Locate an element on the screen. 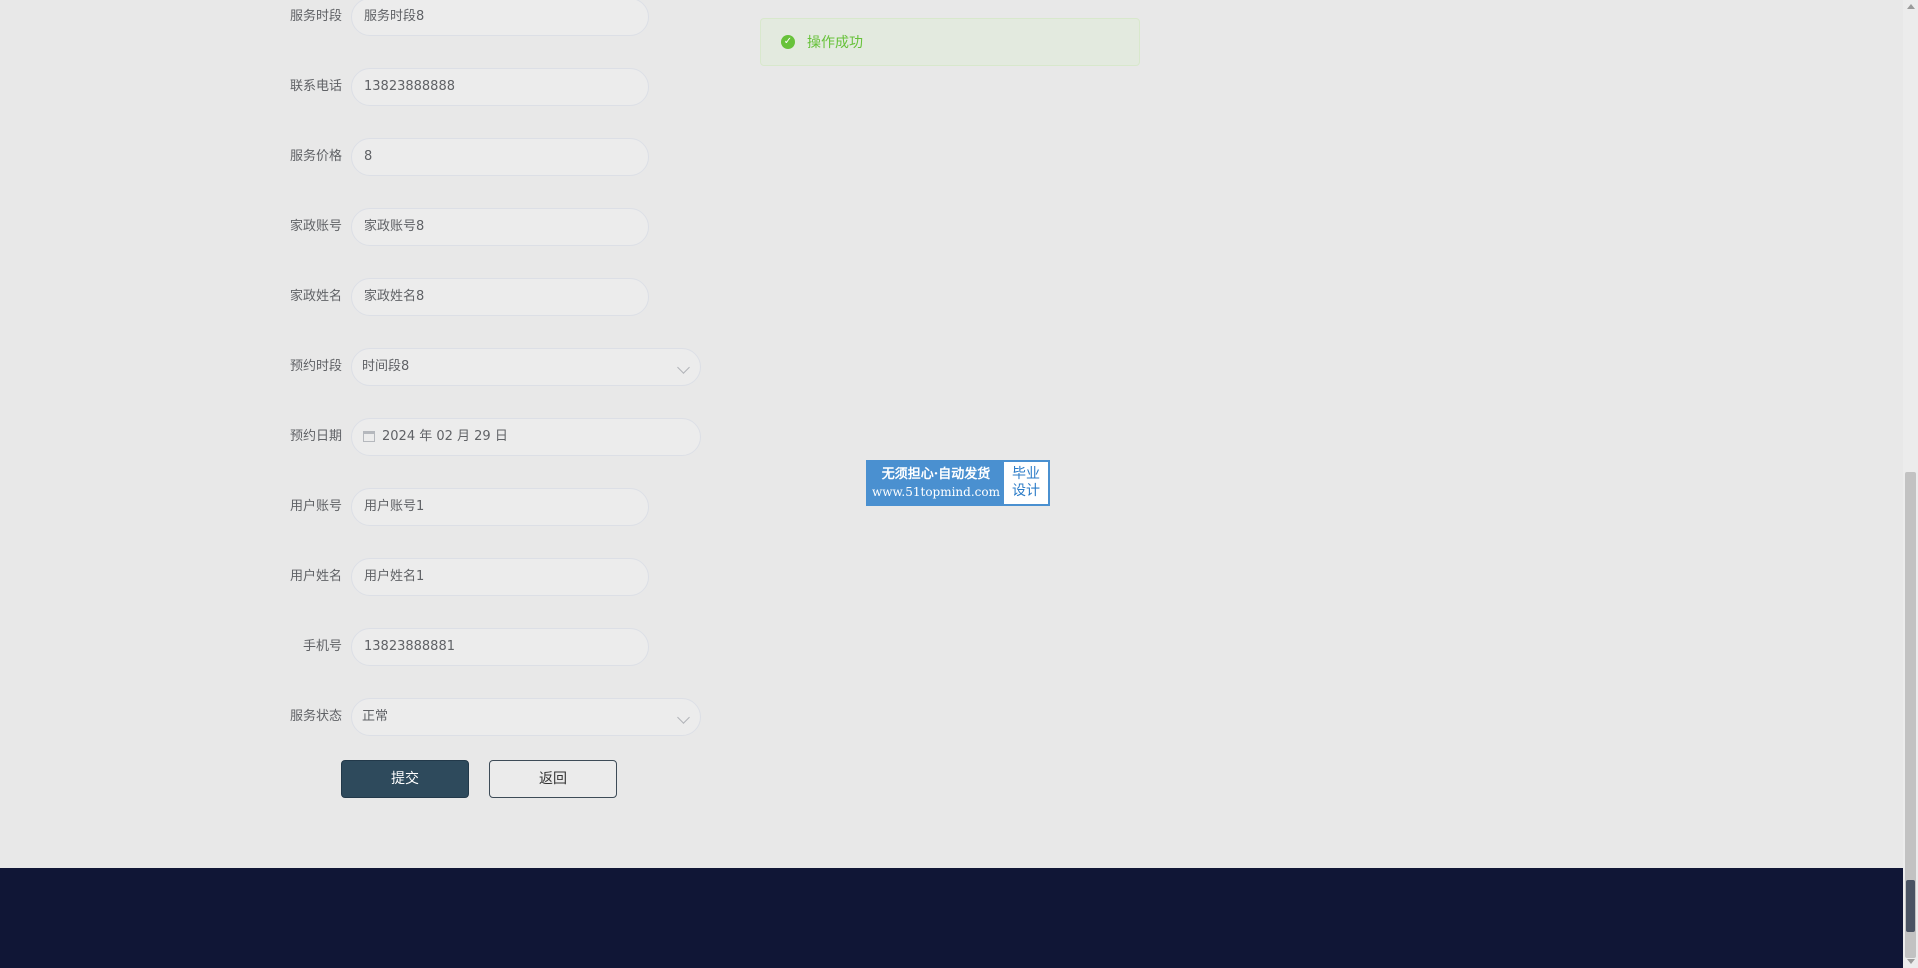  check-circle-icon: ✓ is located at coordinates (788, 42).